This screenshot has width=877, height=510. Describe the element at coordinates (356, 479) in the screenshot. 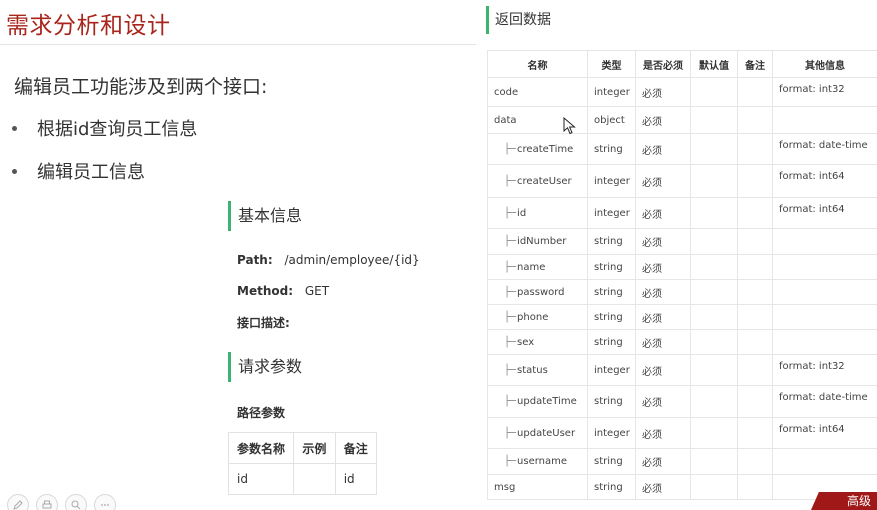

I see `table-cell: id` at that location.